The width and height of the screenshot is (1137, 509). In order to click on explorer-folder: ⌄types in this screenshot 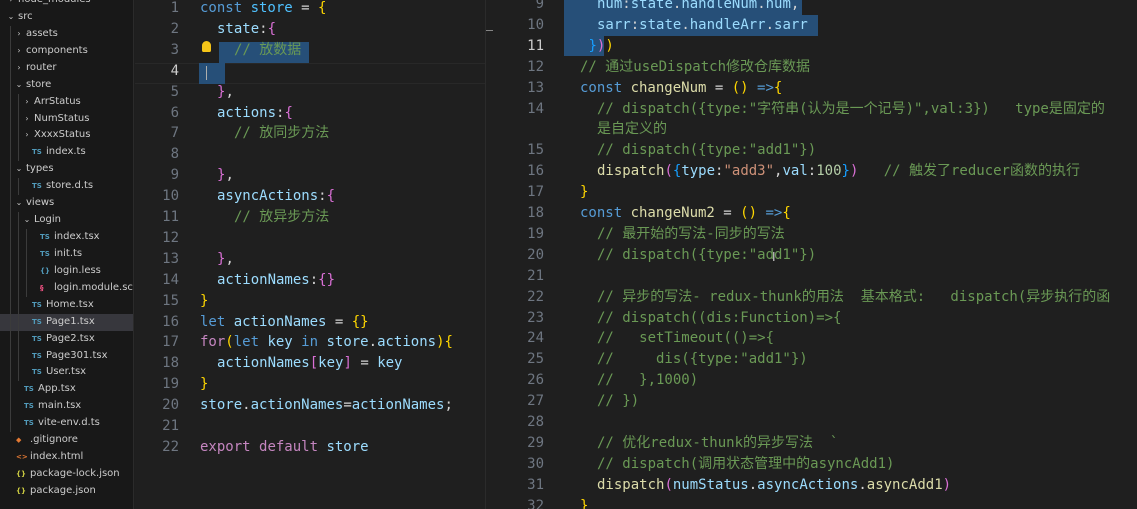, I will do `click(66, 169)`.